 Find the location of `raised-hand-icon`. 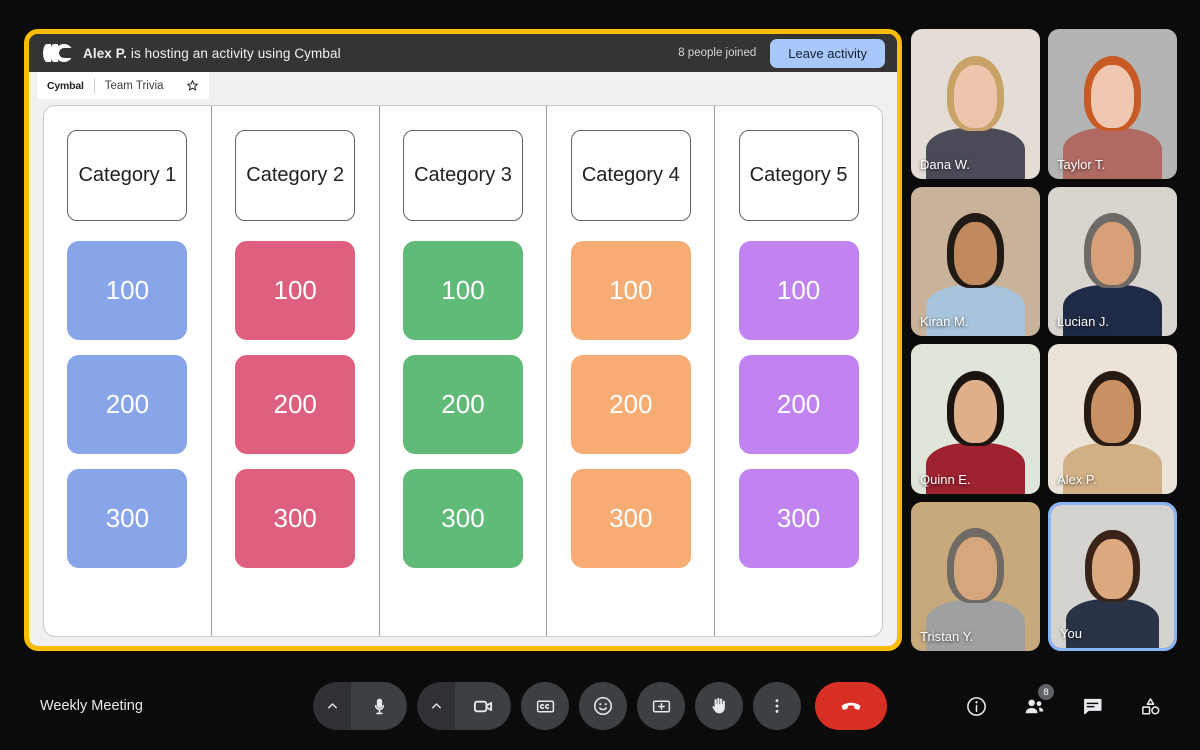

raised-hand-icon is located at coordinates (719, 706).